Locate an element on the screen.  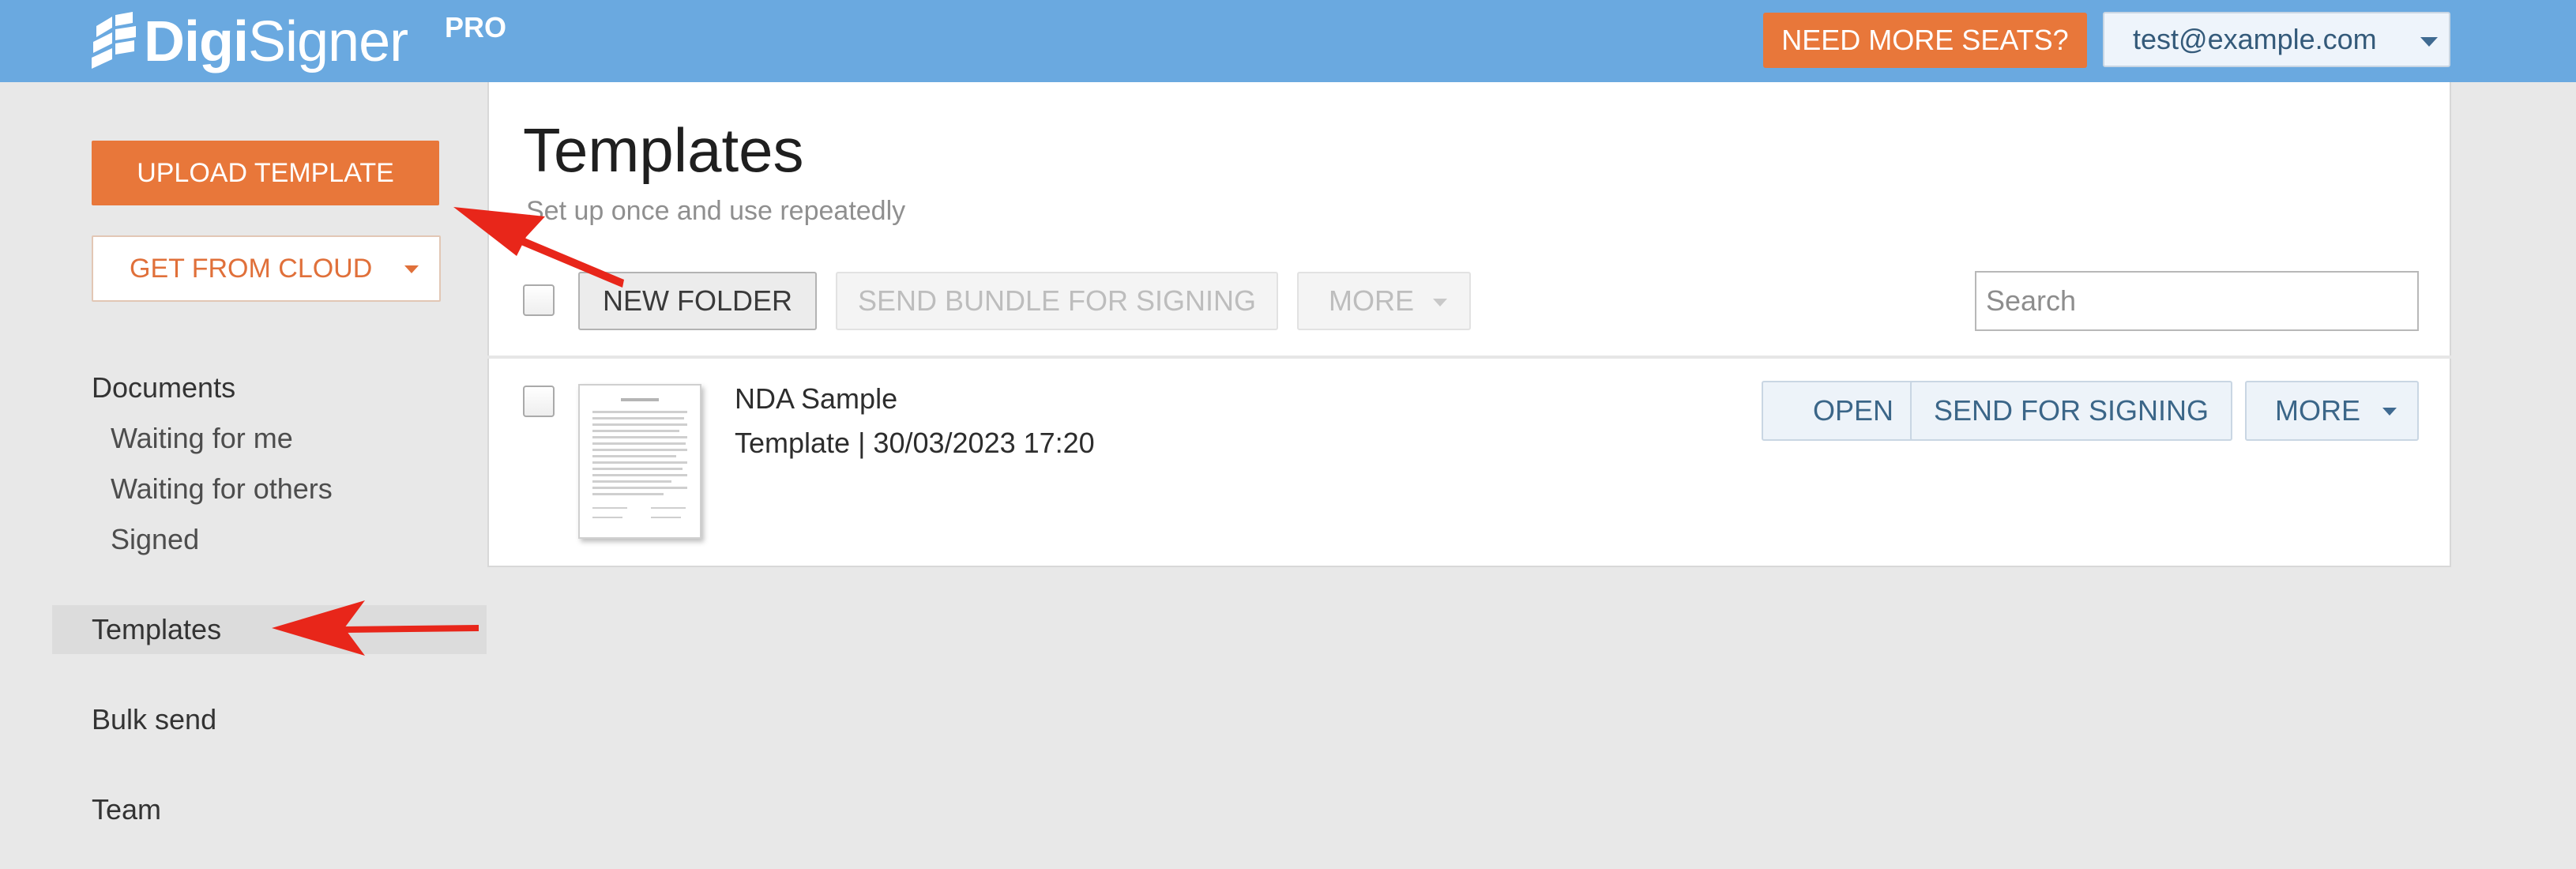
select-all-checkbox is located at coordinates (539, 300).